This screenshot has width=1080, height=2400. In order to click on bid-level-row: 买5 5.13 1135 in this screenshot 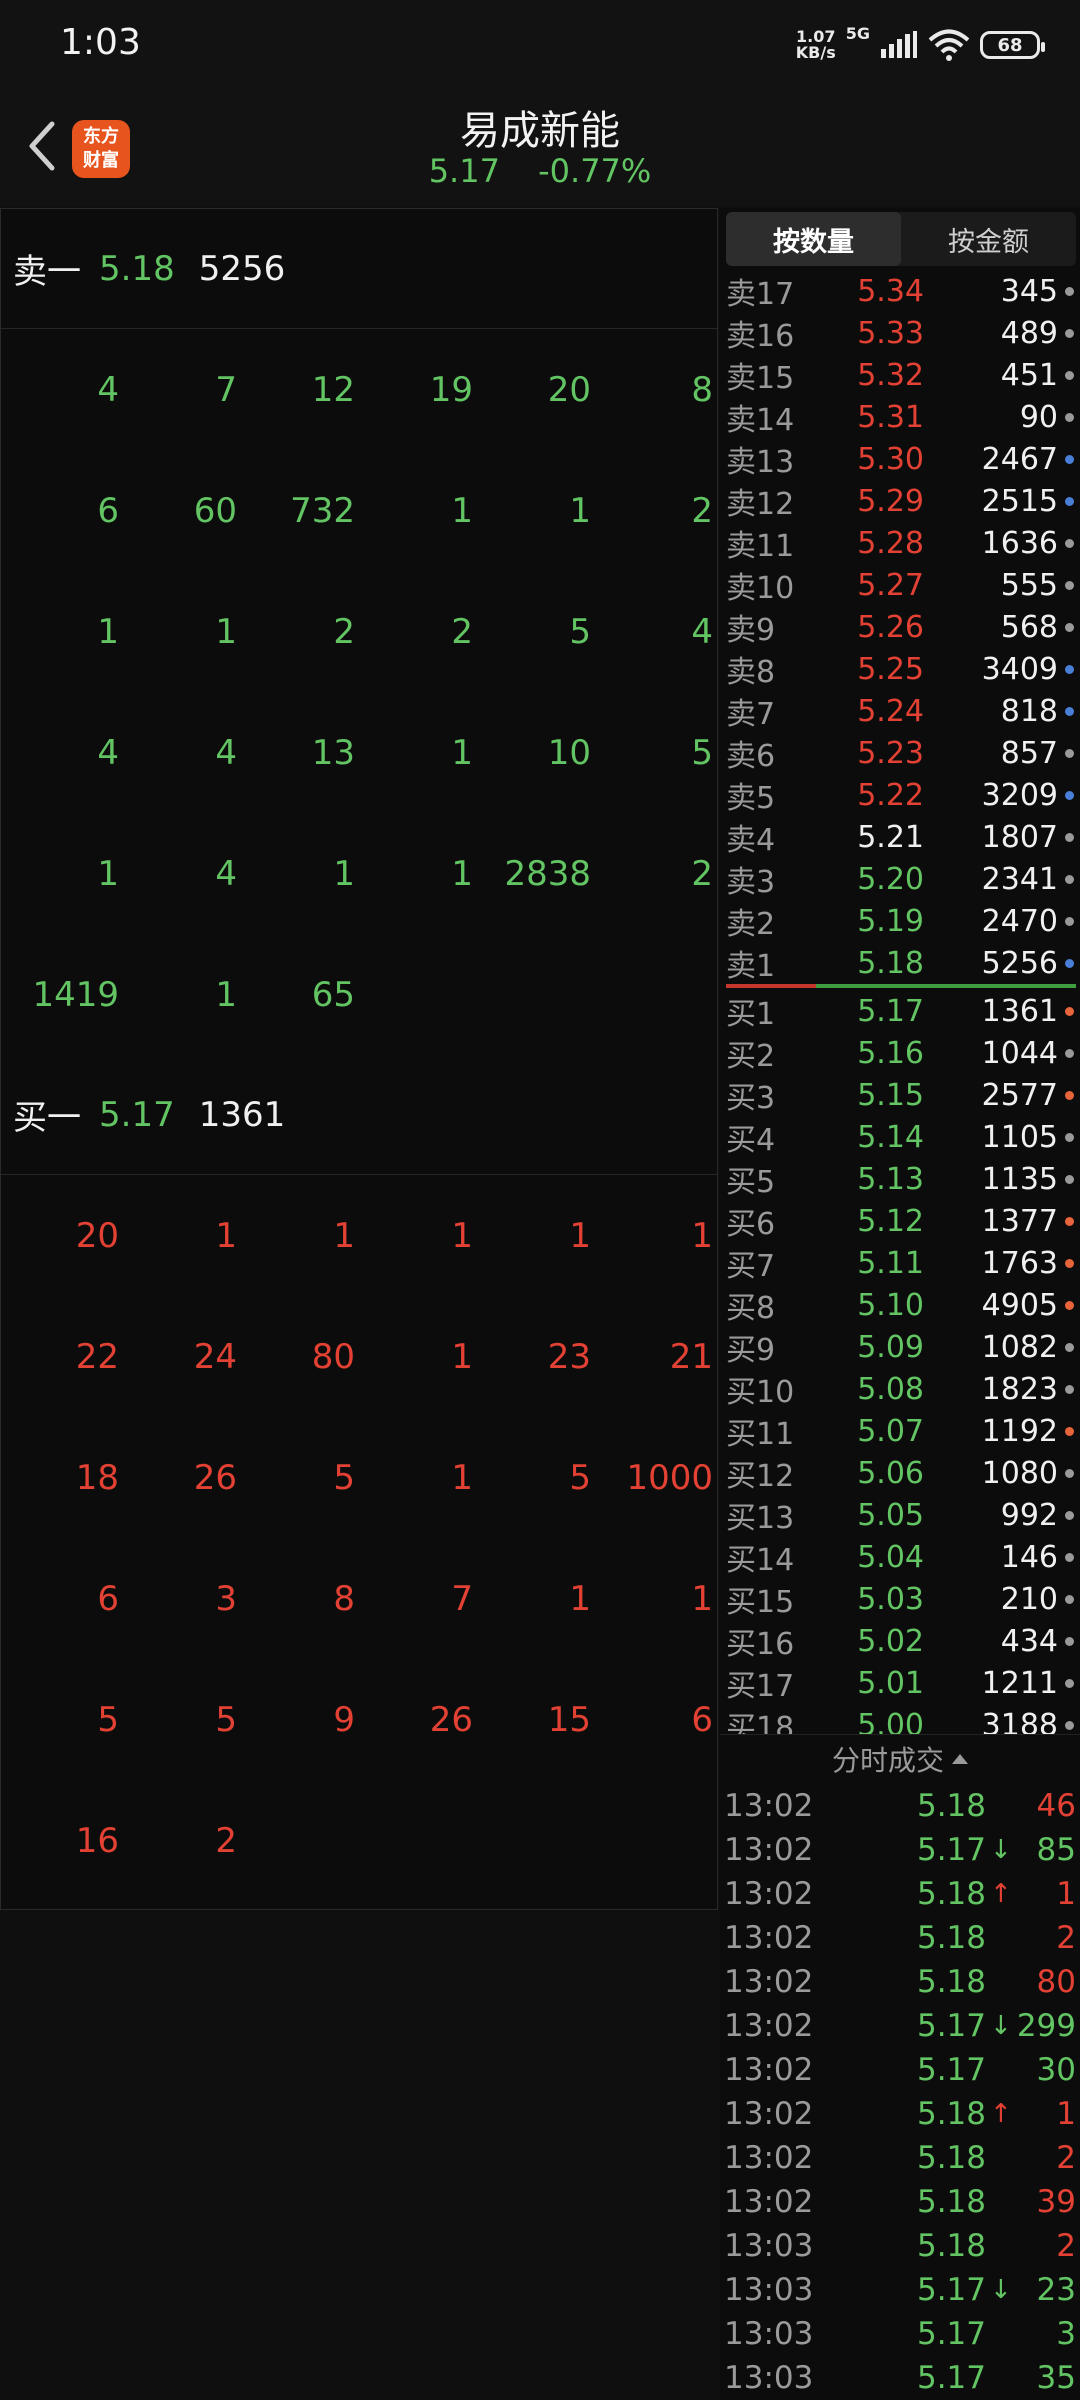, I will do `click(900, 1179)`.